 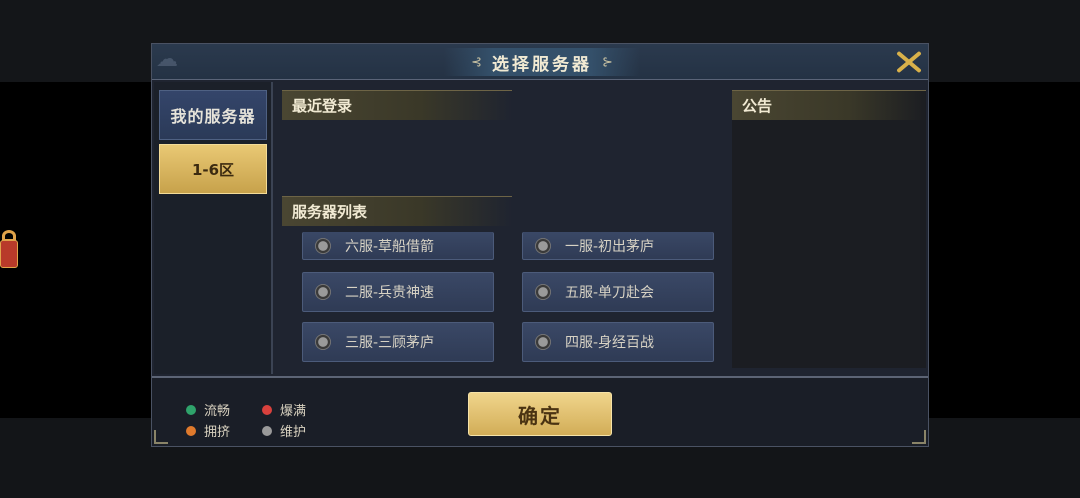 I want to click on server-button: 六服-草船借箭, so click(x=398, y=246).